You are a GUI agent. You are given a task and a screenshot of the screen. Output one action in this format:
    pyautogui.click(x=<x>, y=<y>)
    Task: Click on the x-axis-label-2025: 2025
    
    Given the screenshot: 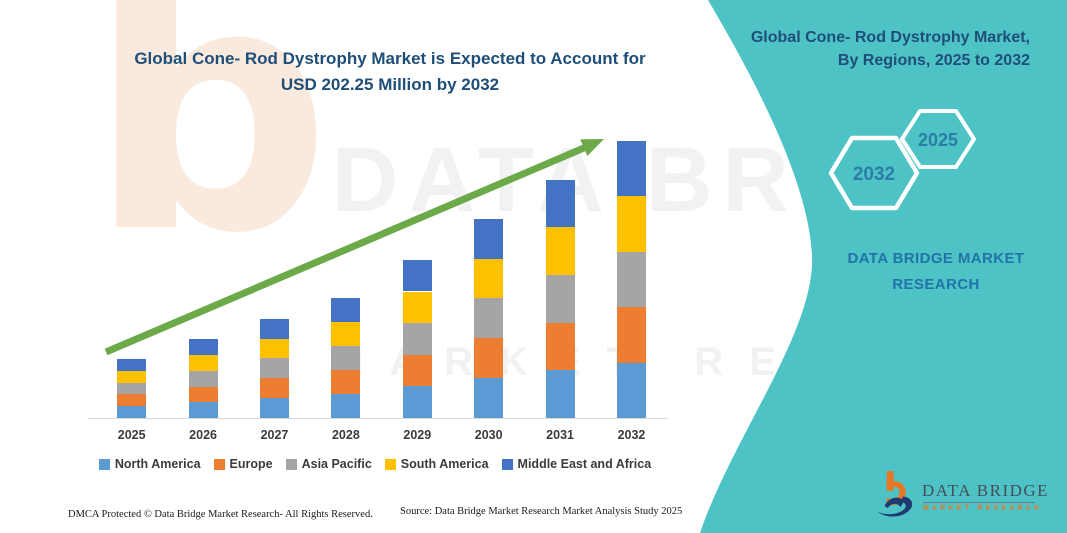 What is the action you would take?
    pyautogui.click(x=131, y=435)
    